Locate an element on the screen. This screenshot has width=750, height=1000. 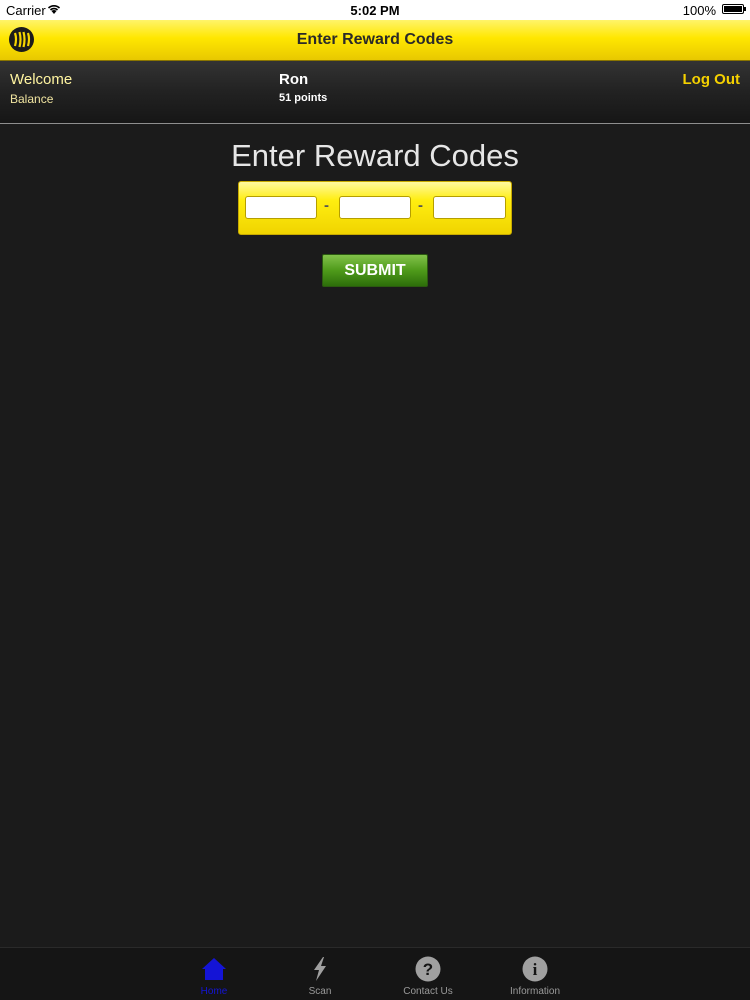
tab-home: Home is located at coordinates (214, 974).